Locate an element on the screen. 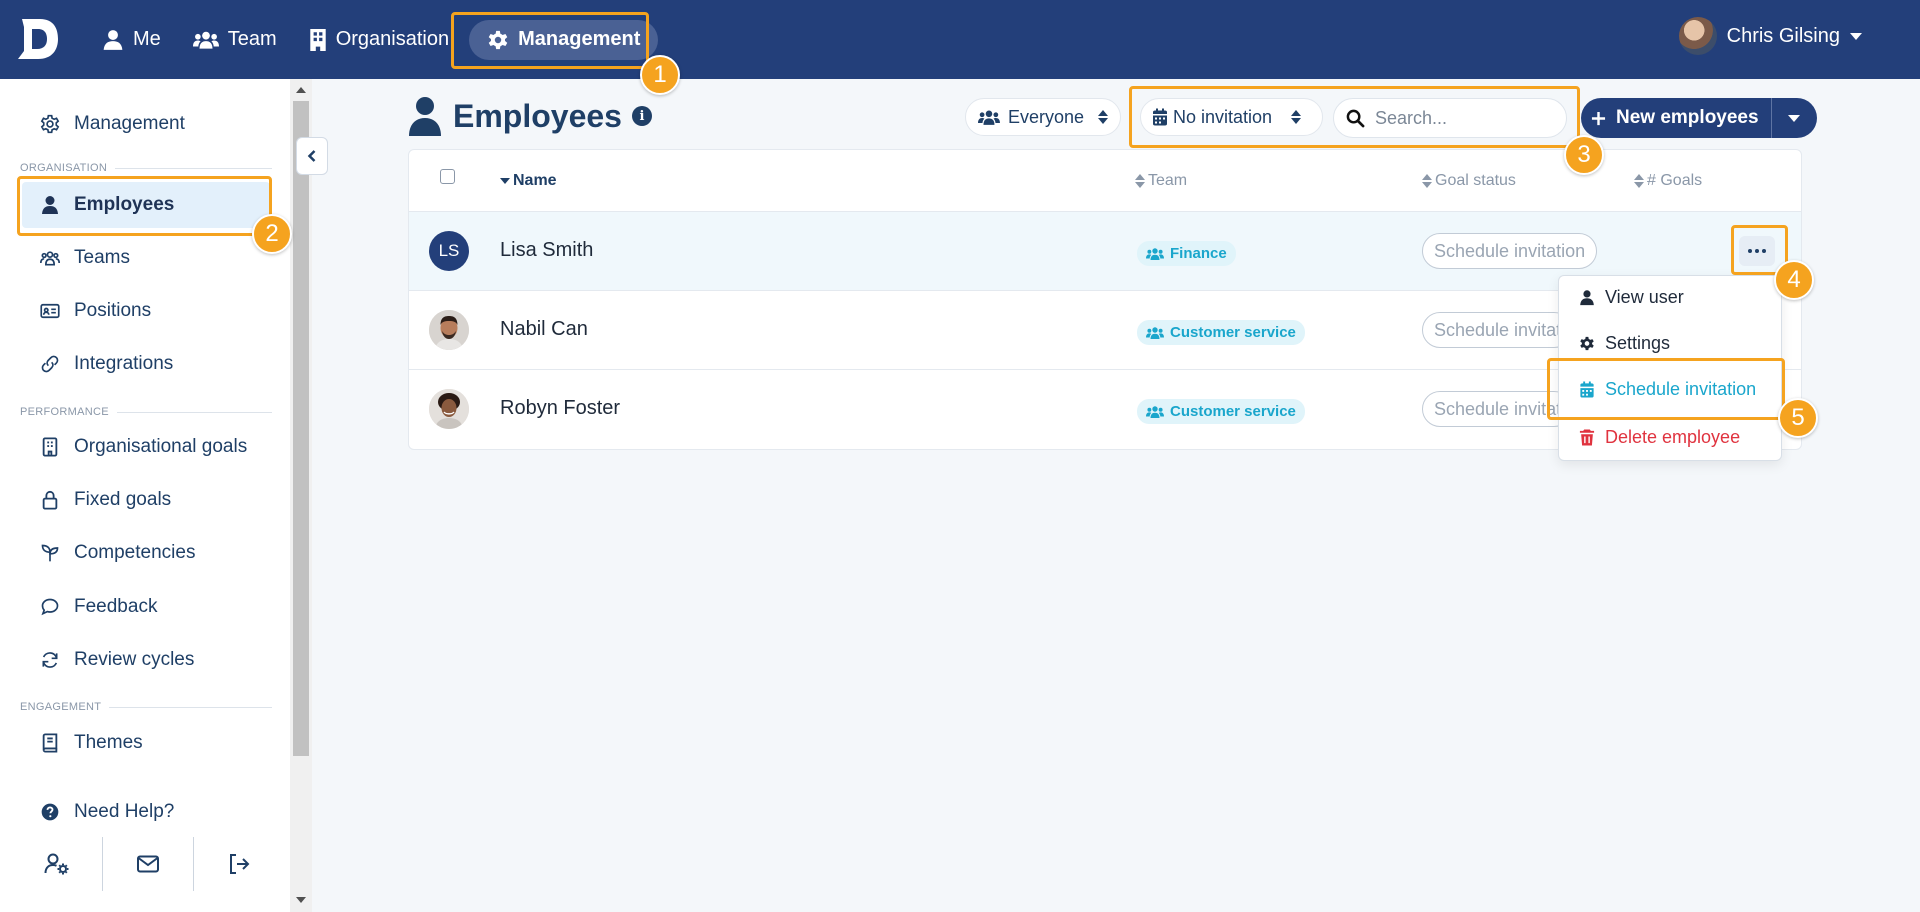  page-title: Employees i is located at coordinates (529, 116).